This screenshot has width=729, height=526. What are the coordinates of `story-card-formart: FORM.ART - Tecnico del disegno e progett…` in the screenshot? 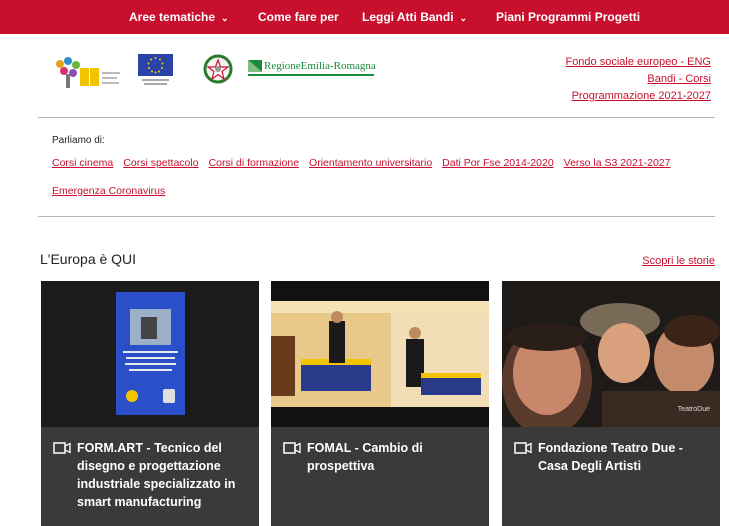 It's located at (150, 403).